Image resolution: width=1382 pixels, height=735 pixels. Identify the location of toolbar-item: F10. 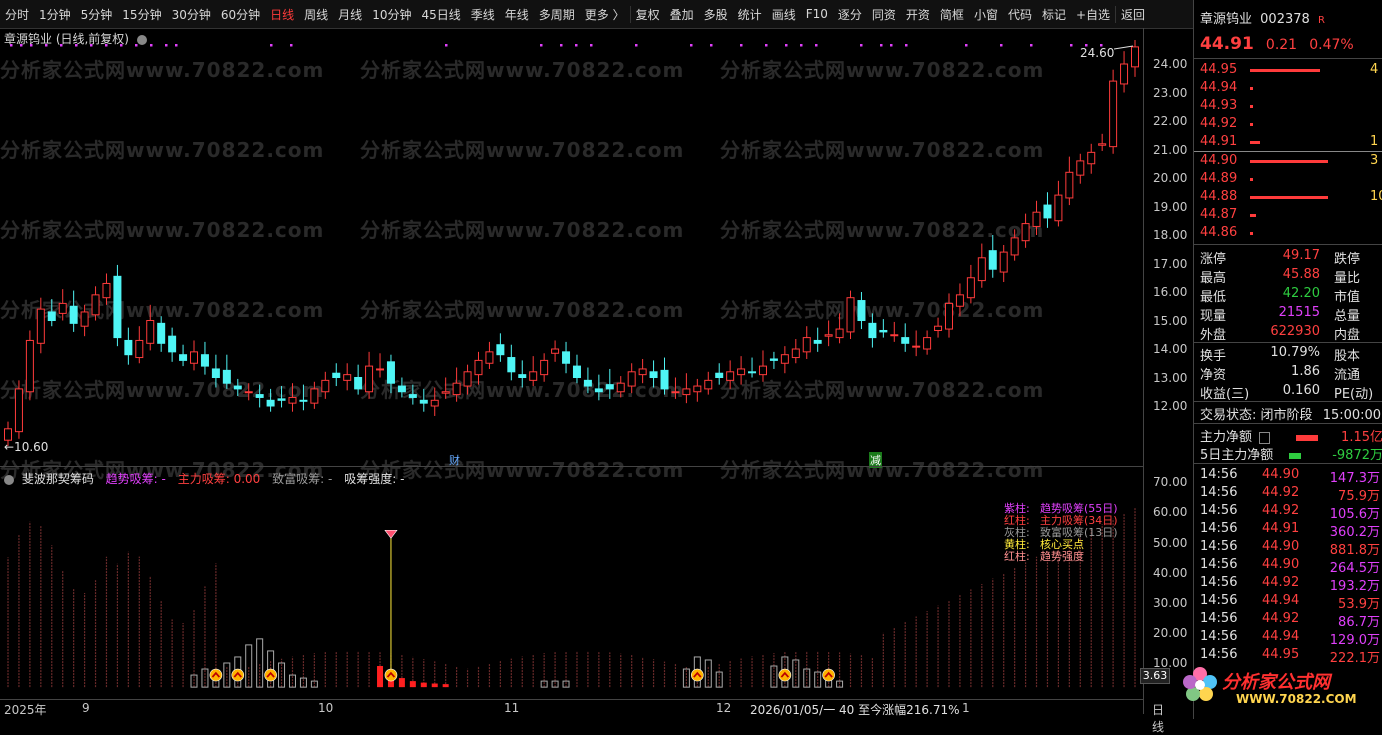
(817, 14).